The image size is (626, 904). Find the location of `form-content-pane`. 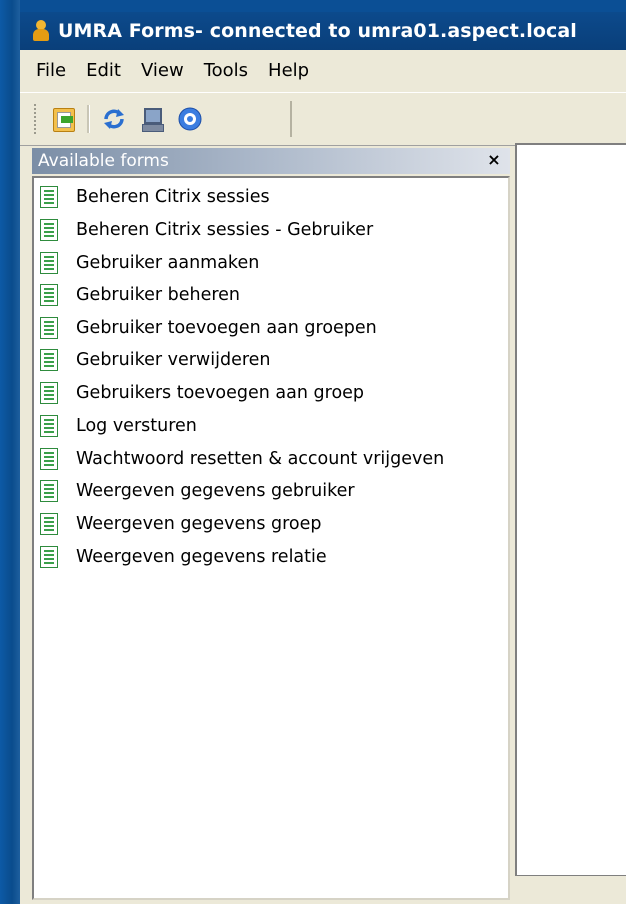

form-content-pane is located at coordinates (570, 510).